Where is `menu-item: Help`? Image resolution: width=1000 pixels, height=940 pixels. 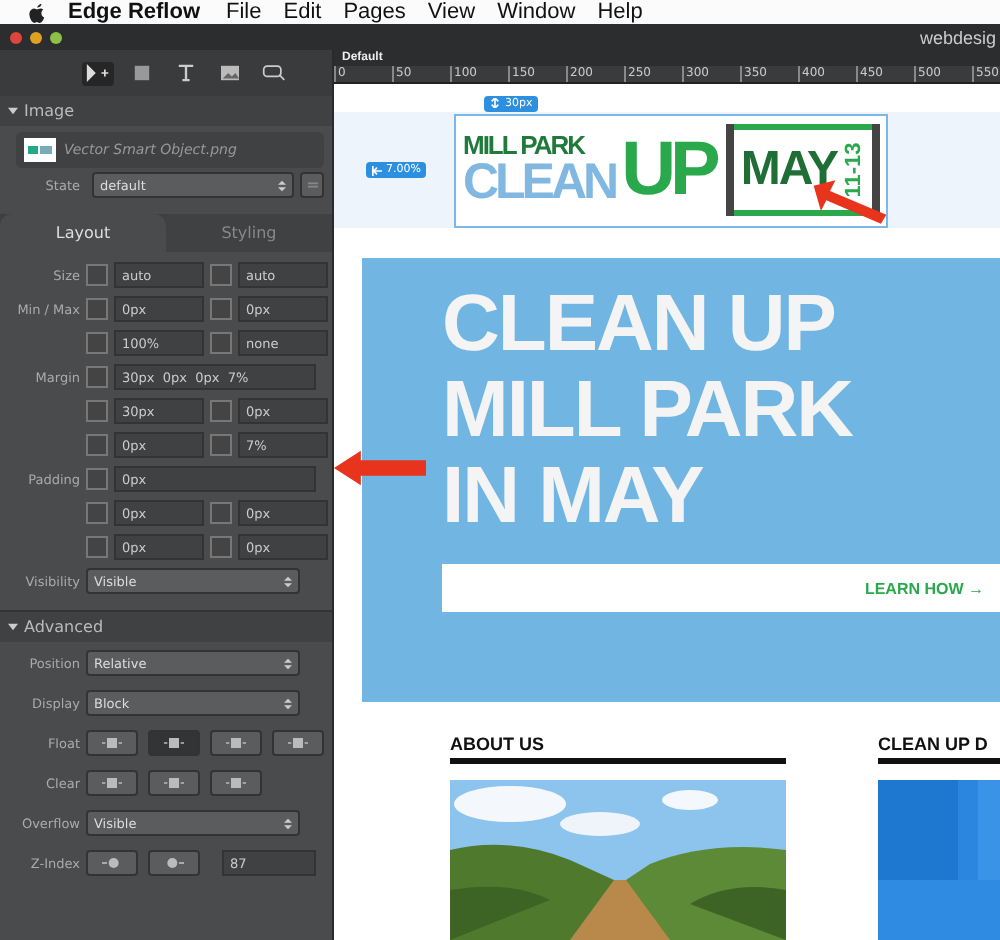 menu-item: Help is located at coordinates (620, 12).